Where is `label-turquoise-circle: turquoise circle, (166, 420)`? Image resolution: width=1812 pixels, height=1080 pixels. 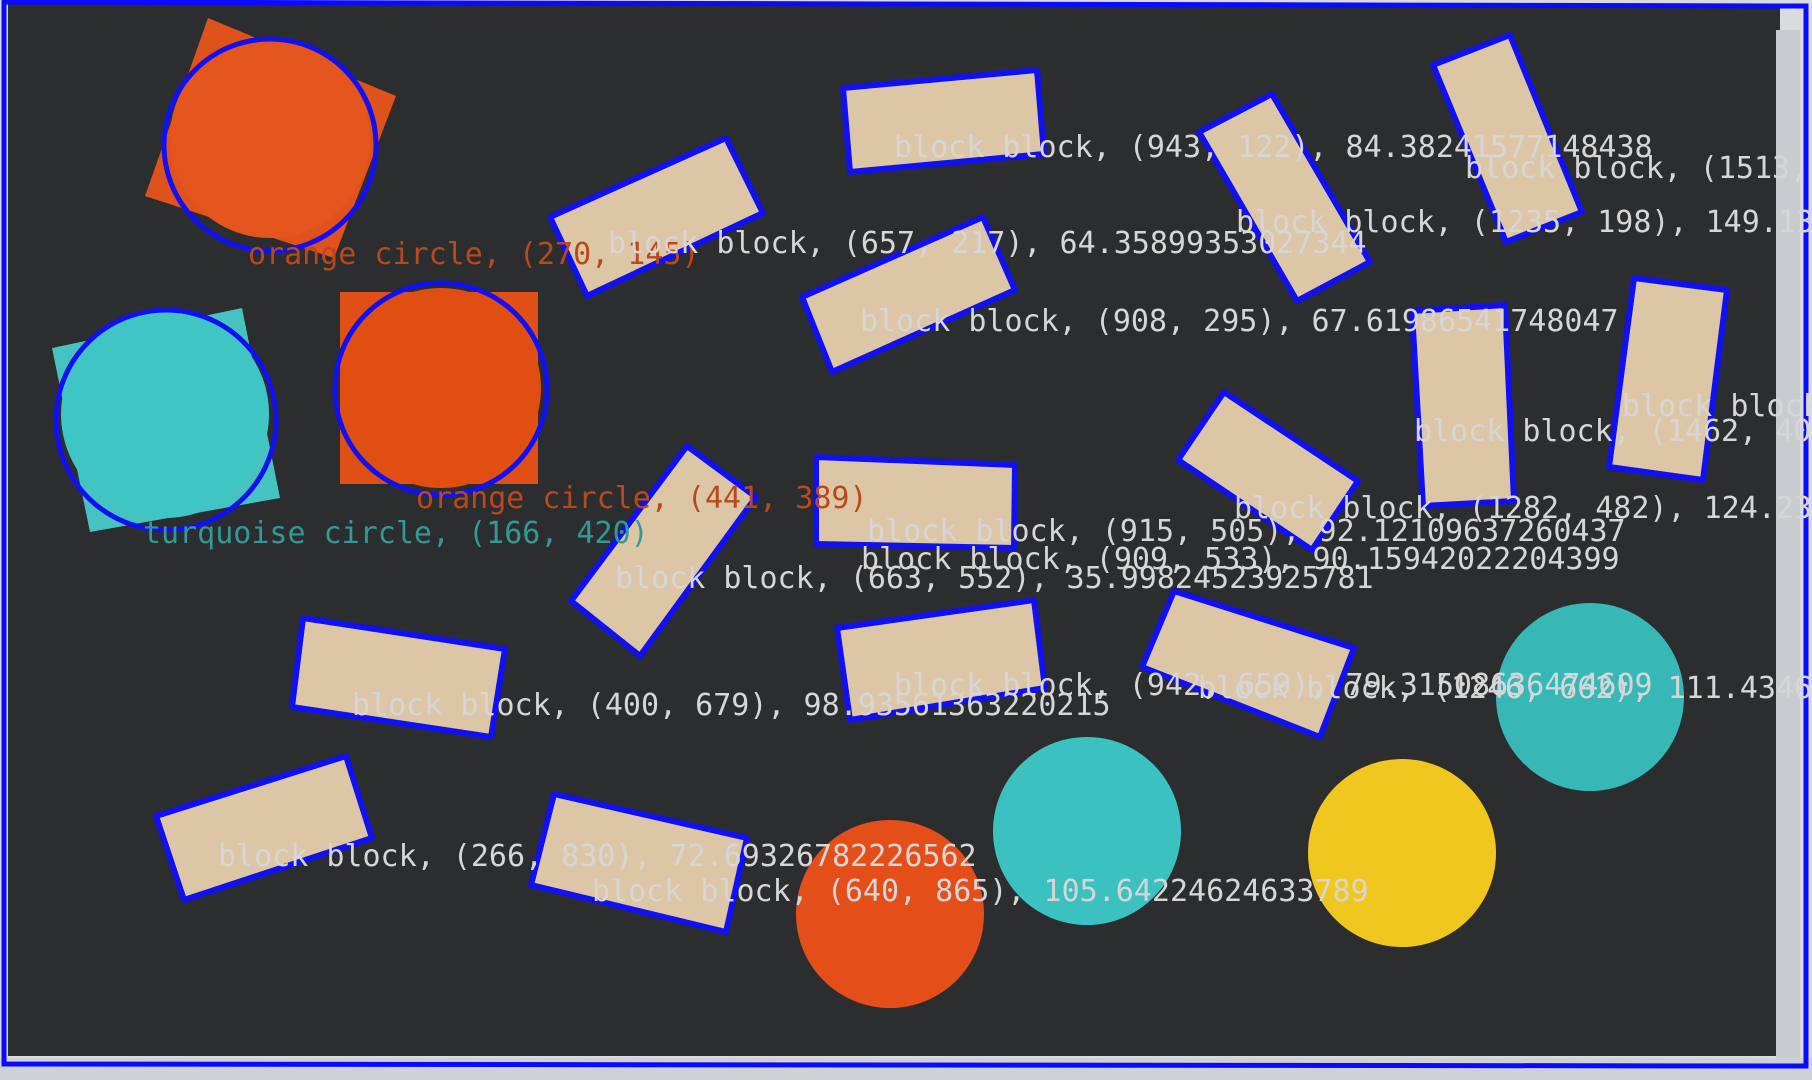
label-turquoise-circle: turquoise circle, (166, 420) is located at coordinates (396, 533).